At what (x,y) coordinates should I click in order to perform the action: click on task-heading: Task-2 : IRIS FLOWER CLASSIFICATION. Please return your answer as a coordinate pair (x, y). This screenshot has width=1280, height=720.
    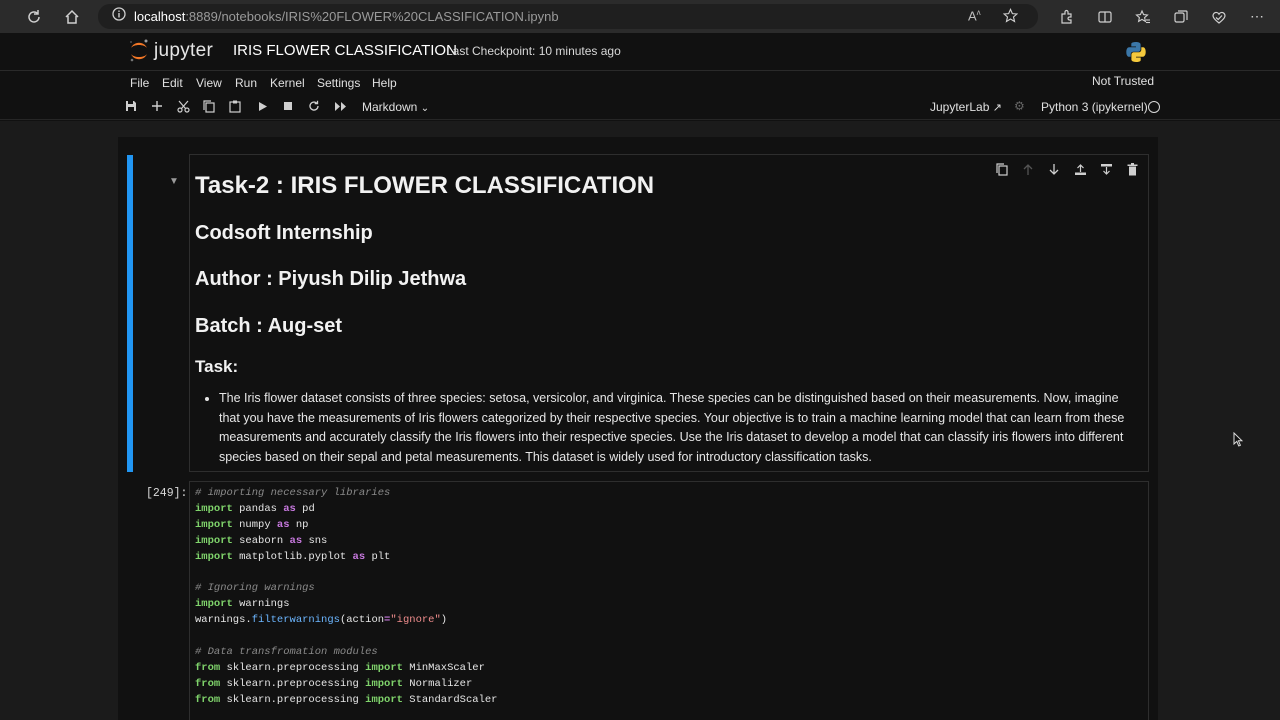
    Looking at the image, I should click on (425, 185).